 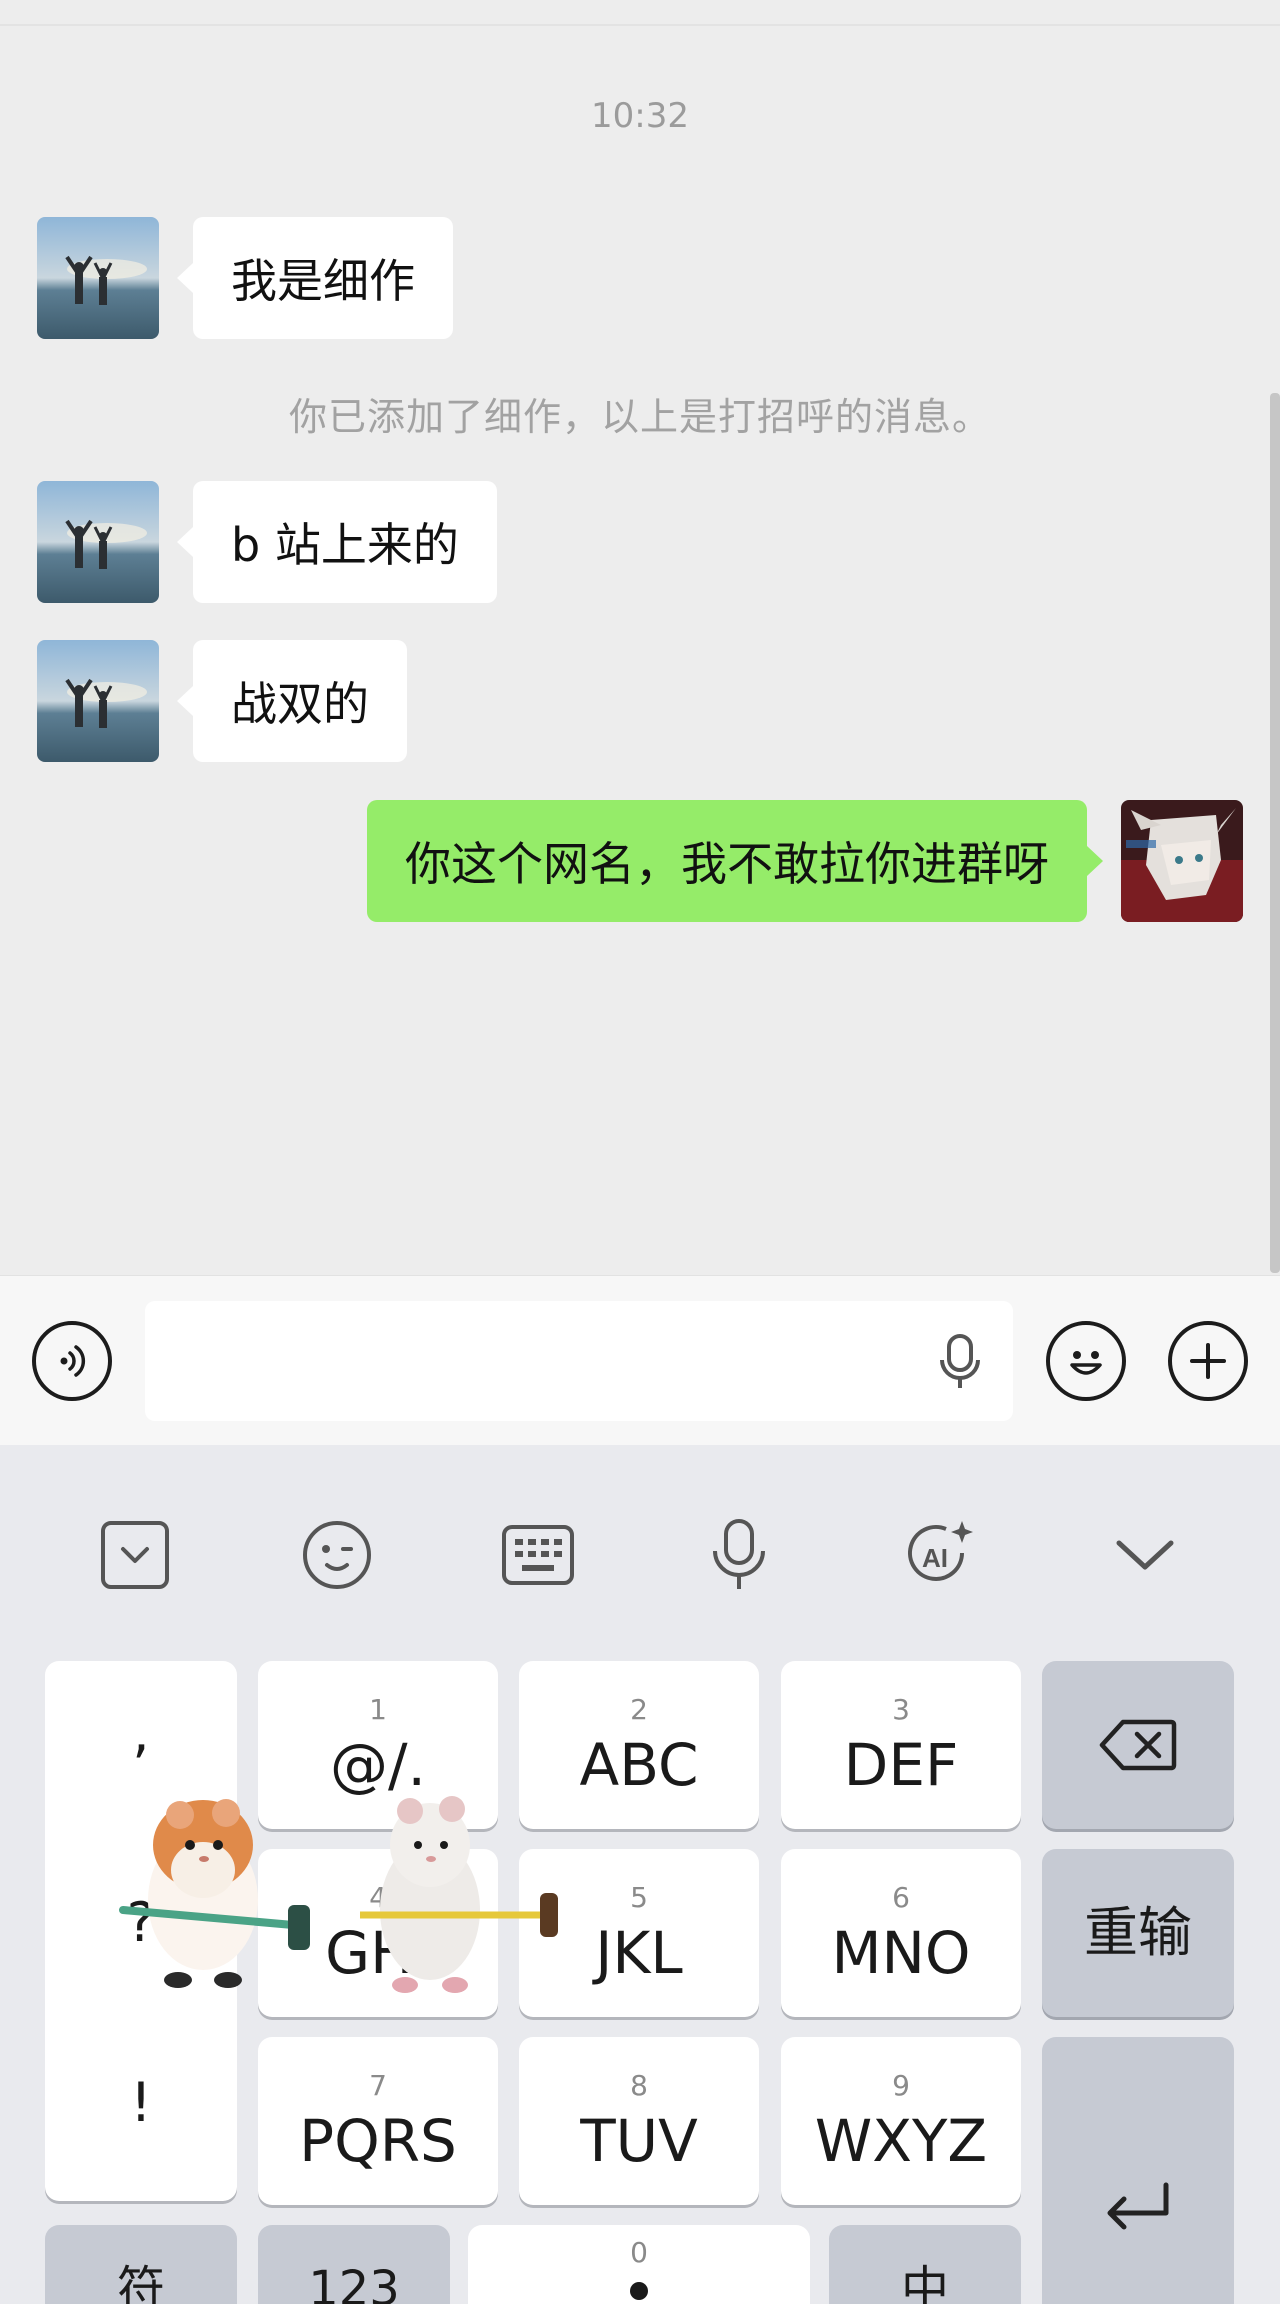 I want to click on message-timestamp: 10:32, so click(x=640, y=116).